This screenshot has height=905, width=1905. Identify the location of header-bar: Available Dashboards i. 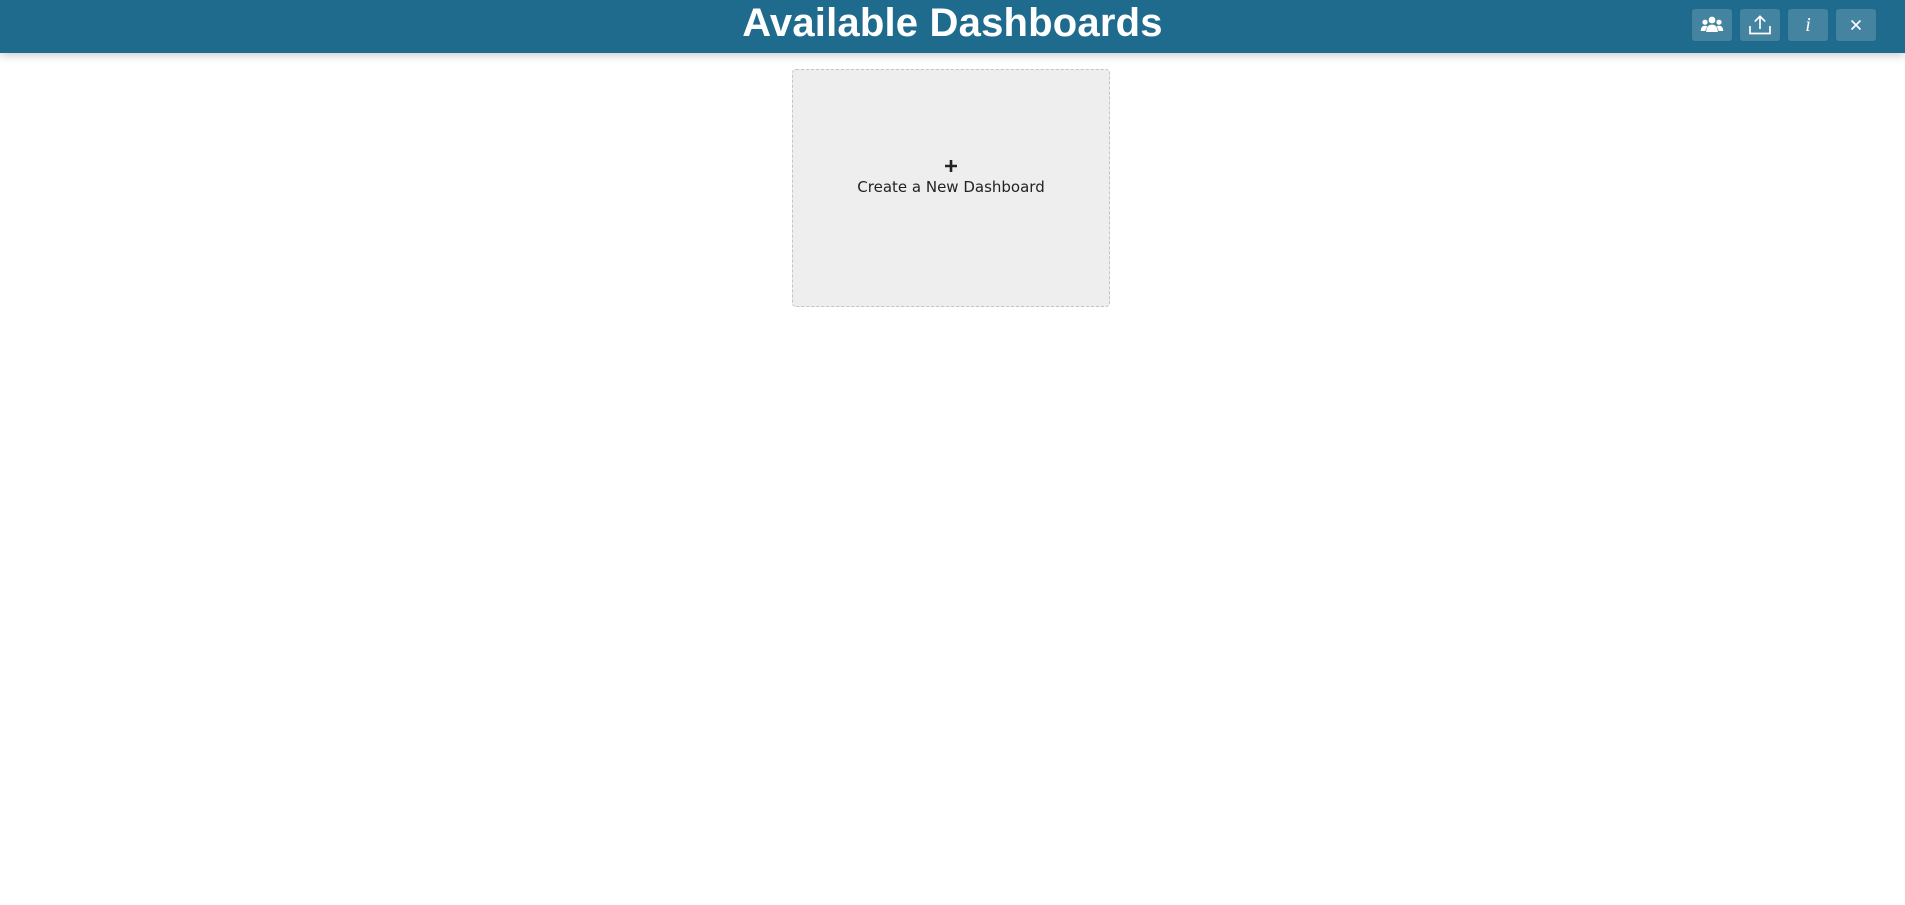
(952, 26).